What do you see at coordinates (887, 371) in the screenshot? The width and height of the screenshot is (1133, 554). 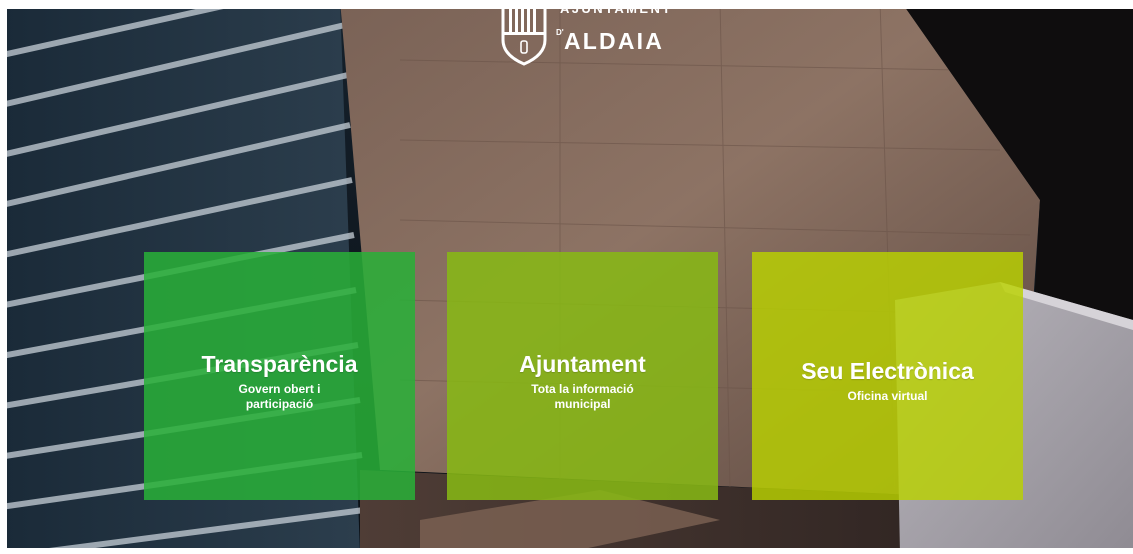 I see `card-title: Seu Electrònica` at bounding box center [887, 371].